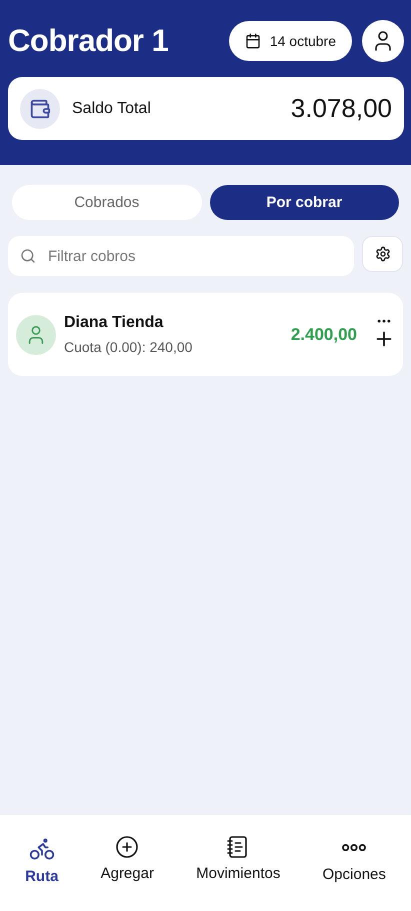 The width and height of the screenshot is (411, 911). Describe the element at coordinates (112, 109) in the screenshot. I see `balance-label: Saldo Total` at that location.